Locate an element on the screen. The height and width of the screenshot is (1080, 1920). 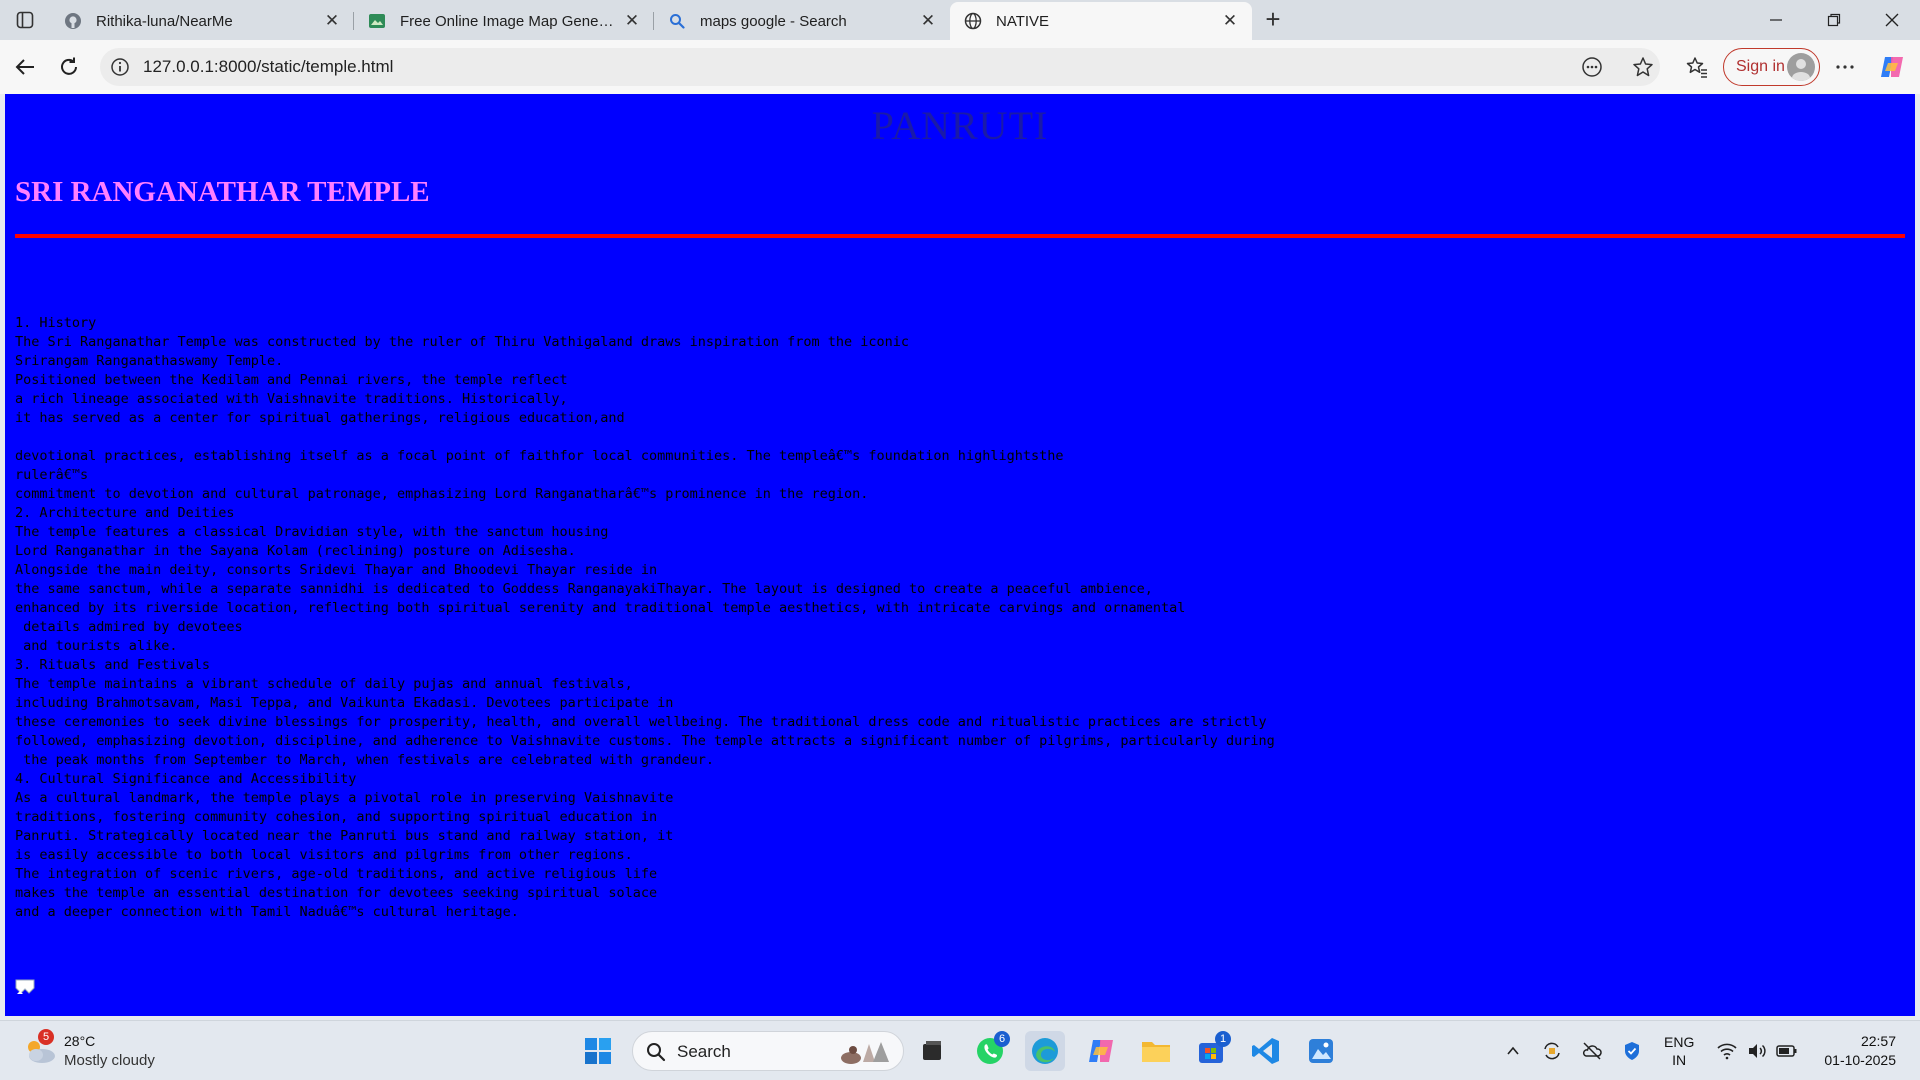
tab-title: Rithika-luna/NearMe is located at coordinates (164, 21).